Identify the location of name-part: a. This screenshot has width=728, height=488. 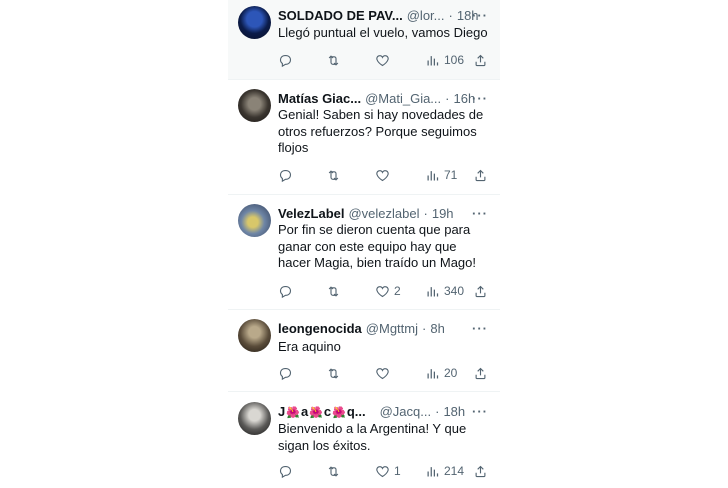
(304, 411).